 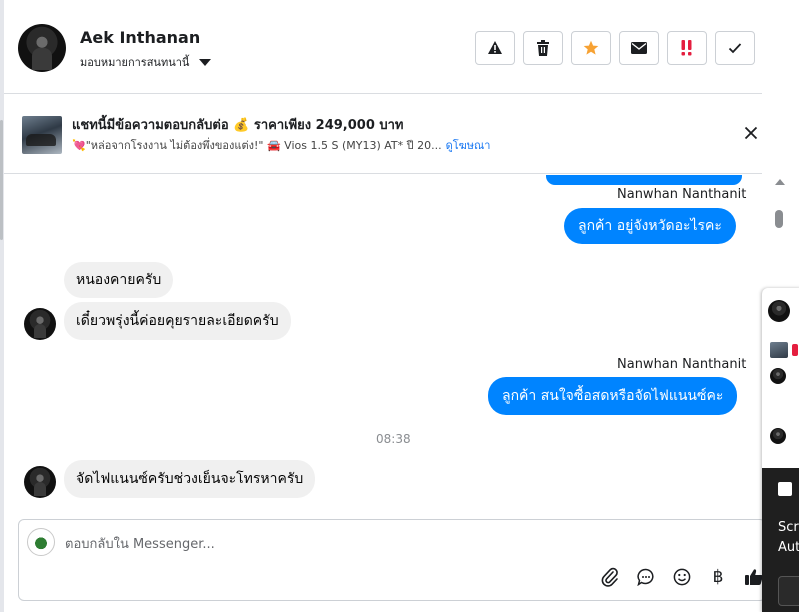 What do you see at coordinates (393, 439) in the screenshot?
I see `message-timestamp: 08:38` at bounding box center [393, 439].